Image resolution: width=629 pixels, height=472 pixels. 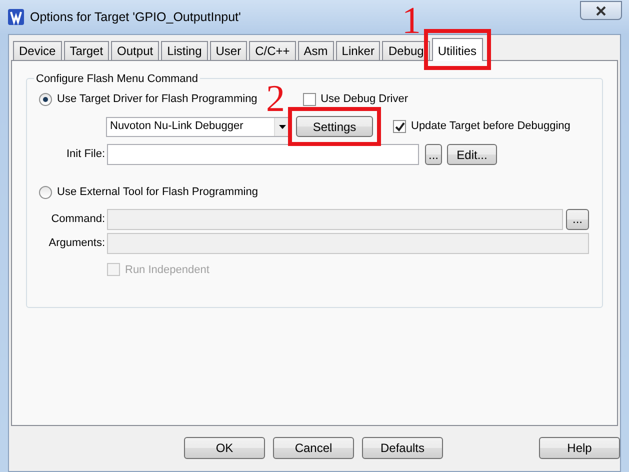 I want to click on dialog-button: Defaults, so click(x=402, y=448).